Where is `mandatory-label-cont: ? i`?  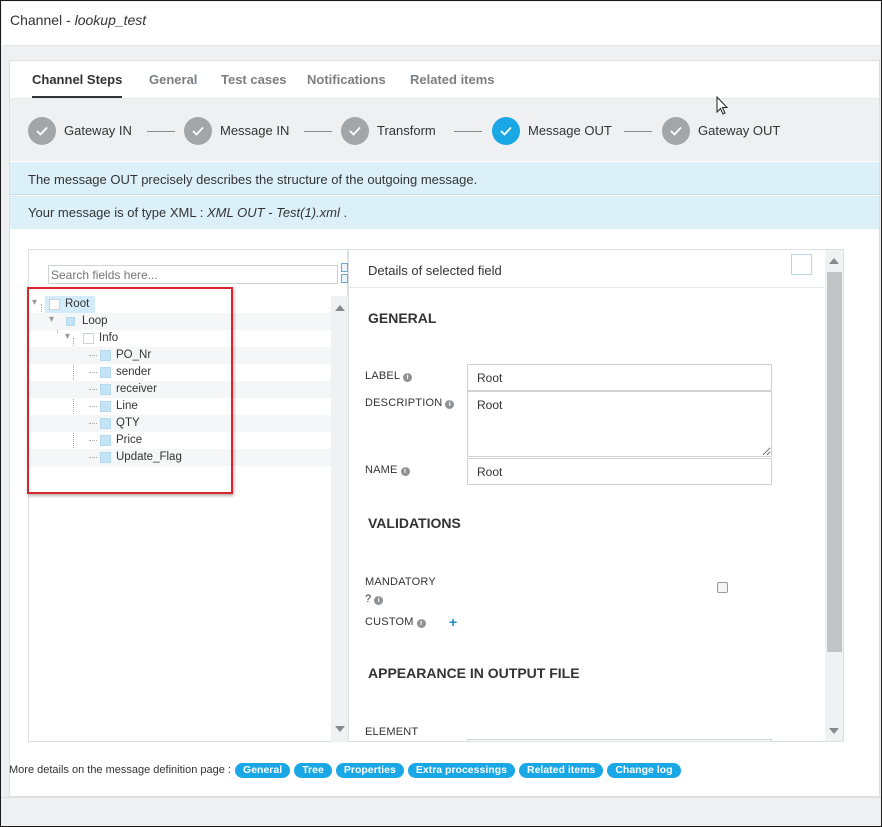 mandatory-label-cont: ? i is located at coordinates (374, 599).